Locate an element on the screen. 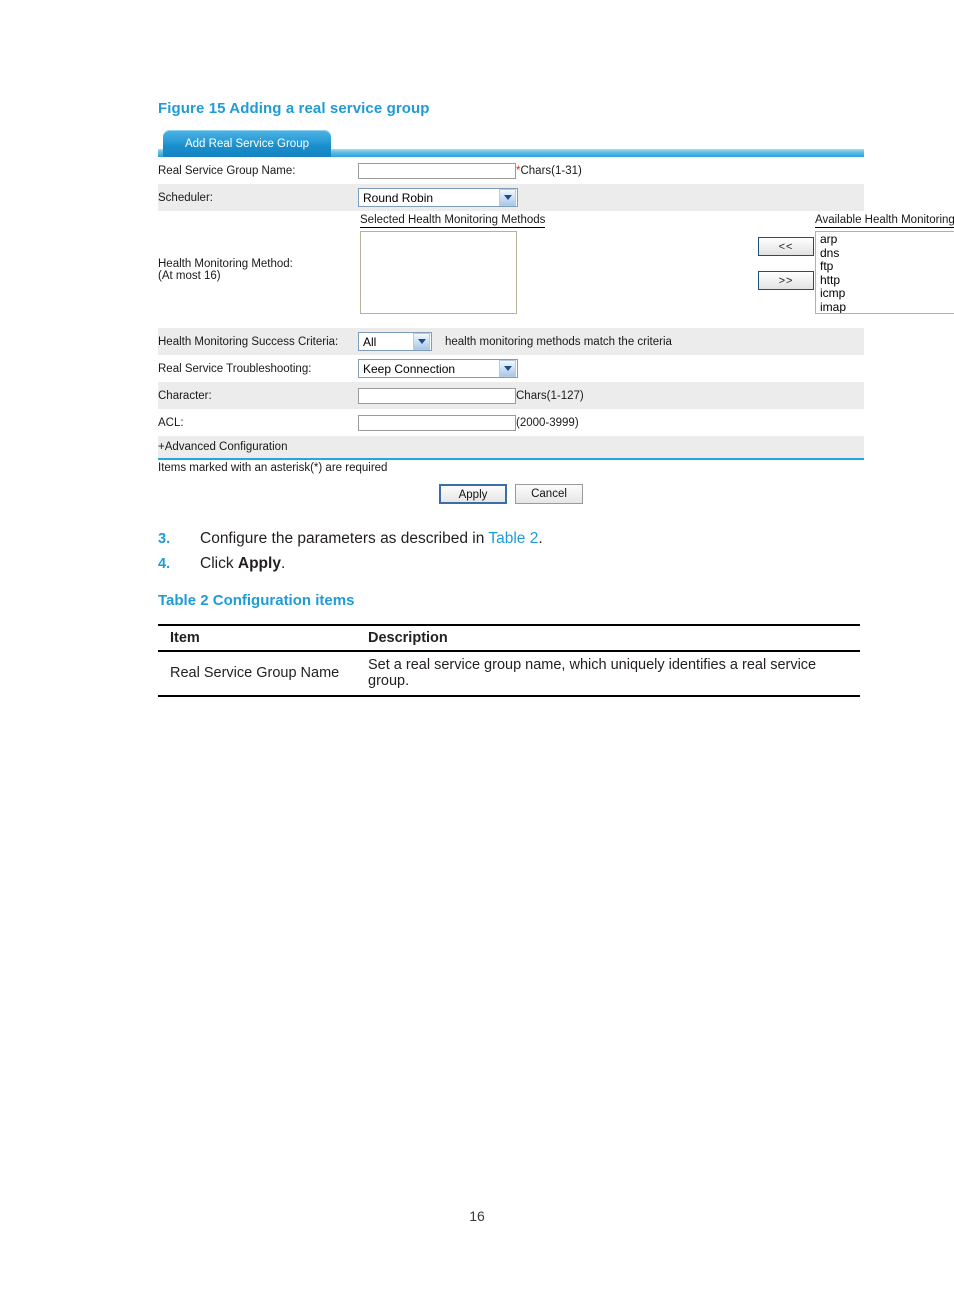 The width and height of the screenshot is (954, 1296). troubleshooting-selected-value: Keep Connection is located at coordinates (409, 368).